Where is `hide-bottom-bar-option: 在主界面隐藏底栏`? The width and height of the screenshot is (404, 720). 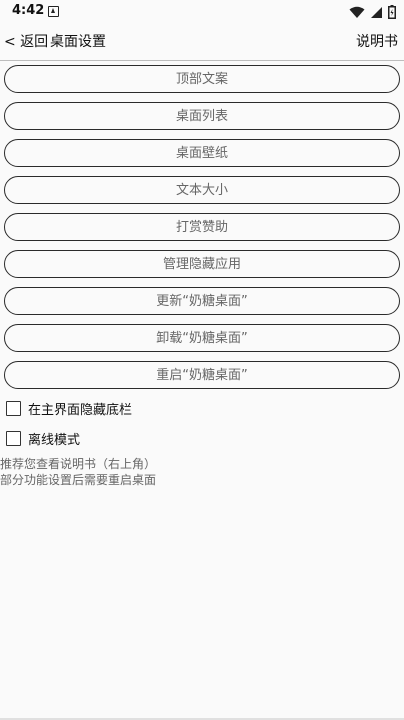
hide-bottom-bar-option: 在主界面隐藏底栏 is located at coordinates (69, 408).